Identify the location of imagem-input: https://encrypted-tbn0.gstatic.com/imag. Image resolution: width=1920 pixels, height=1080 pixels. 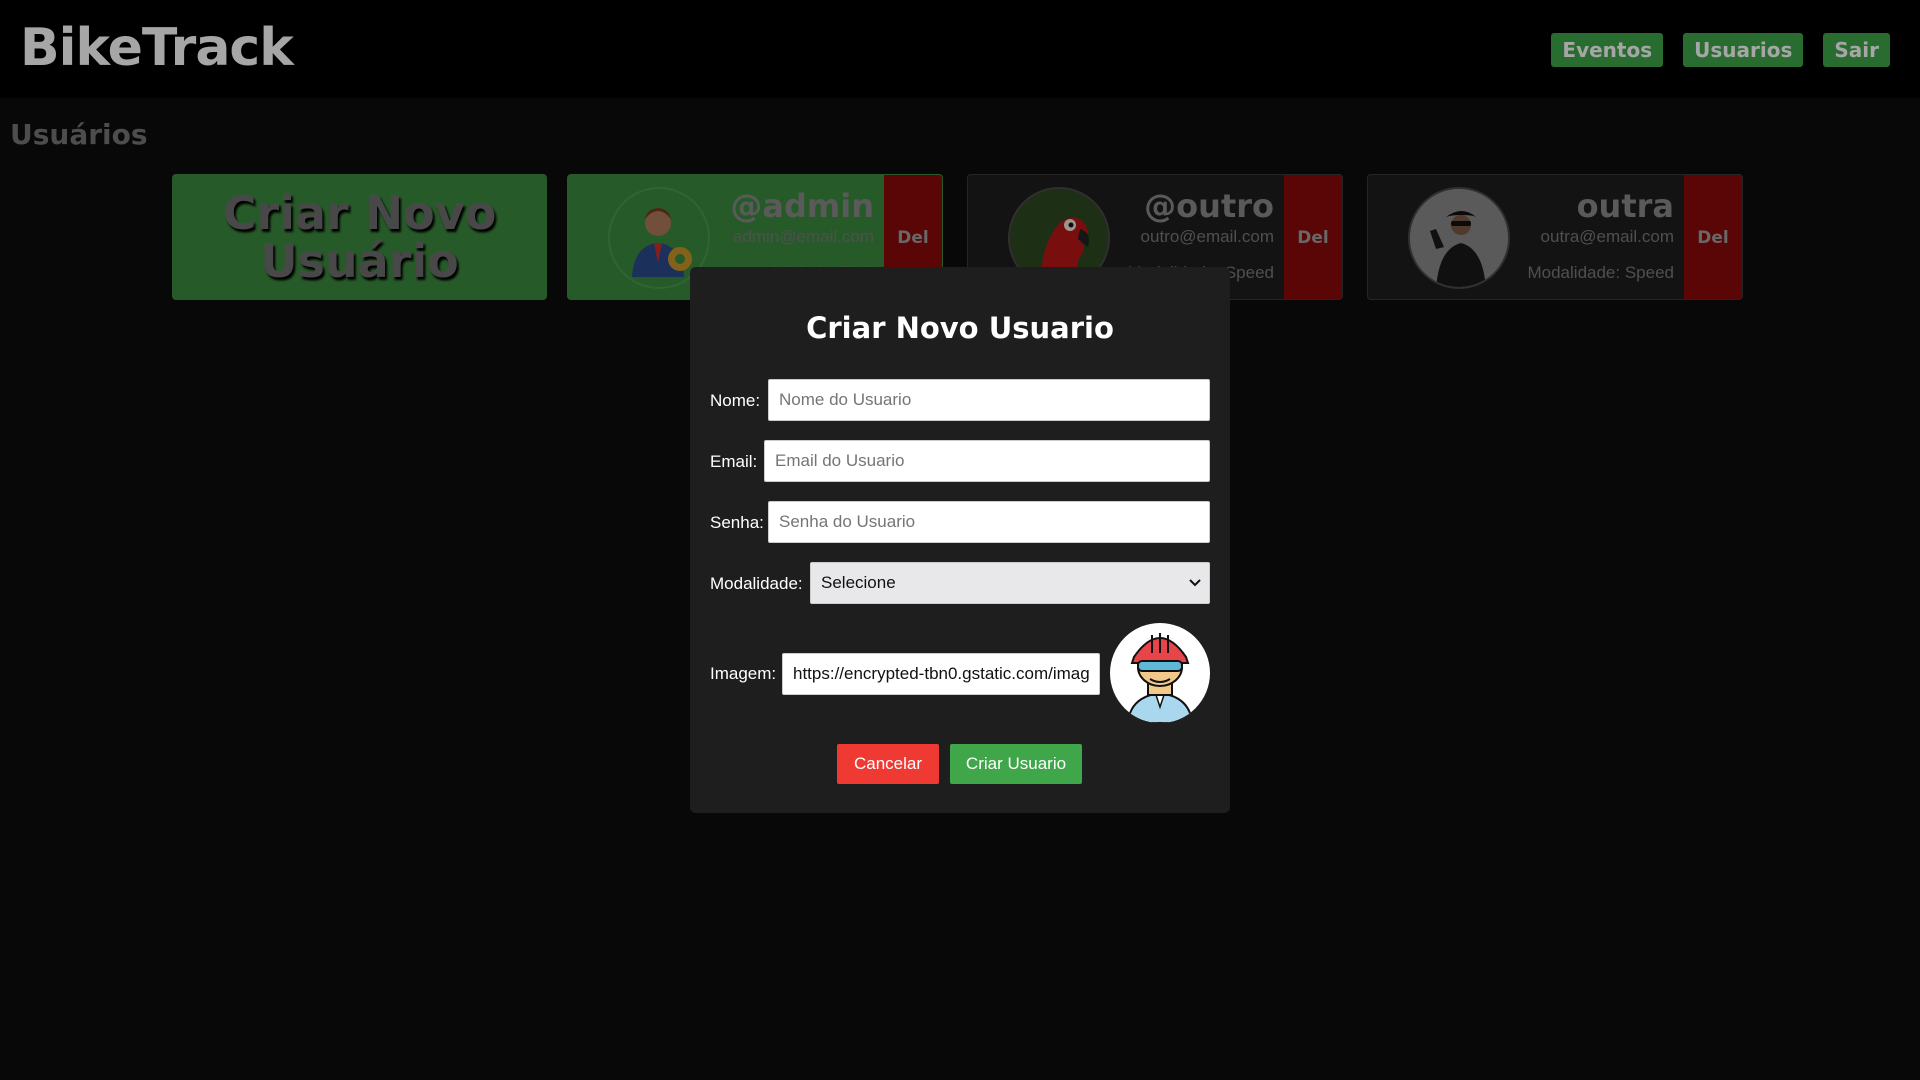
(941, 674).